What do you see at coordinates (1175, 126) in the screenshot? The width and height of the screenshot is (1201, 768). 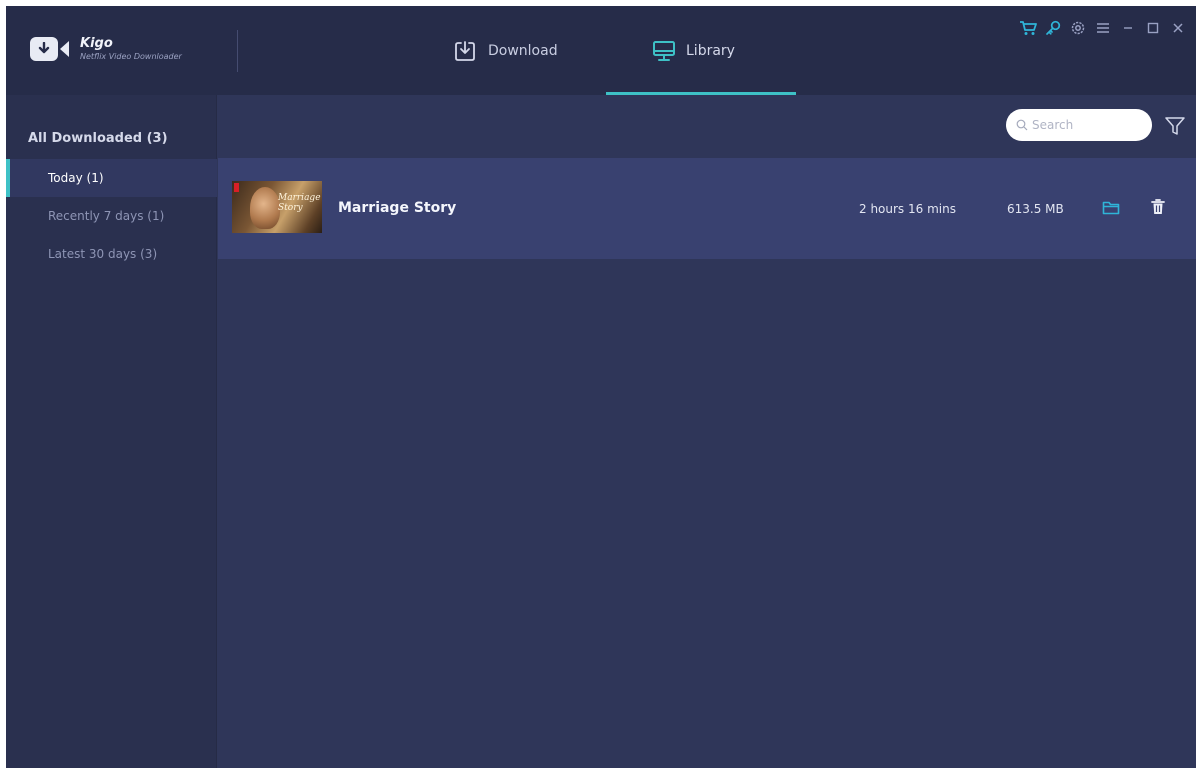 I see `filter-icon` at bounding box center [1175, 126].